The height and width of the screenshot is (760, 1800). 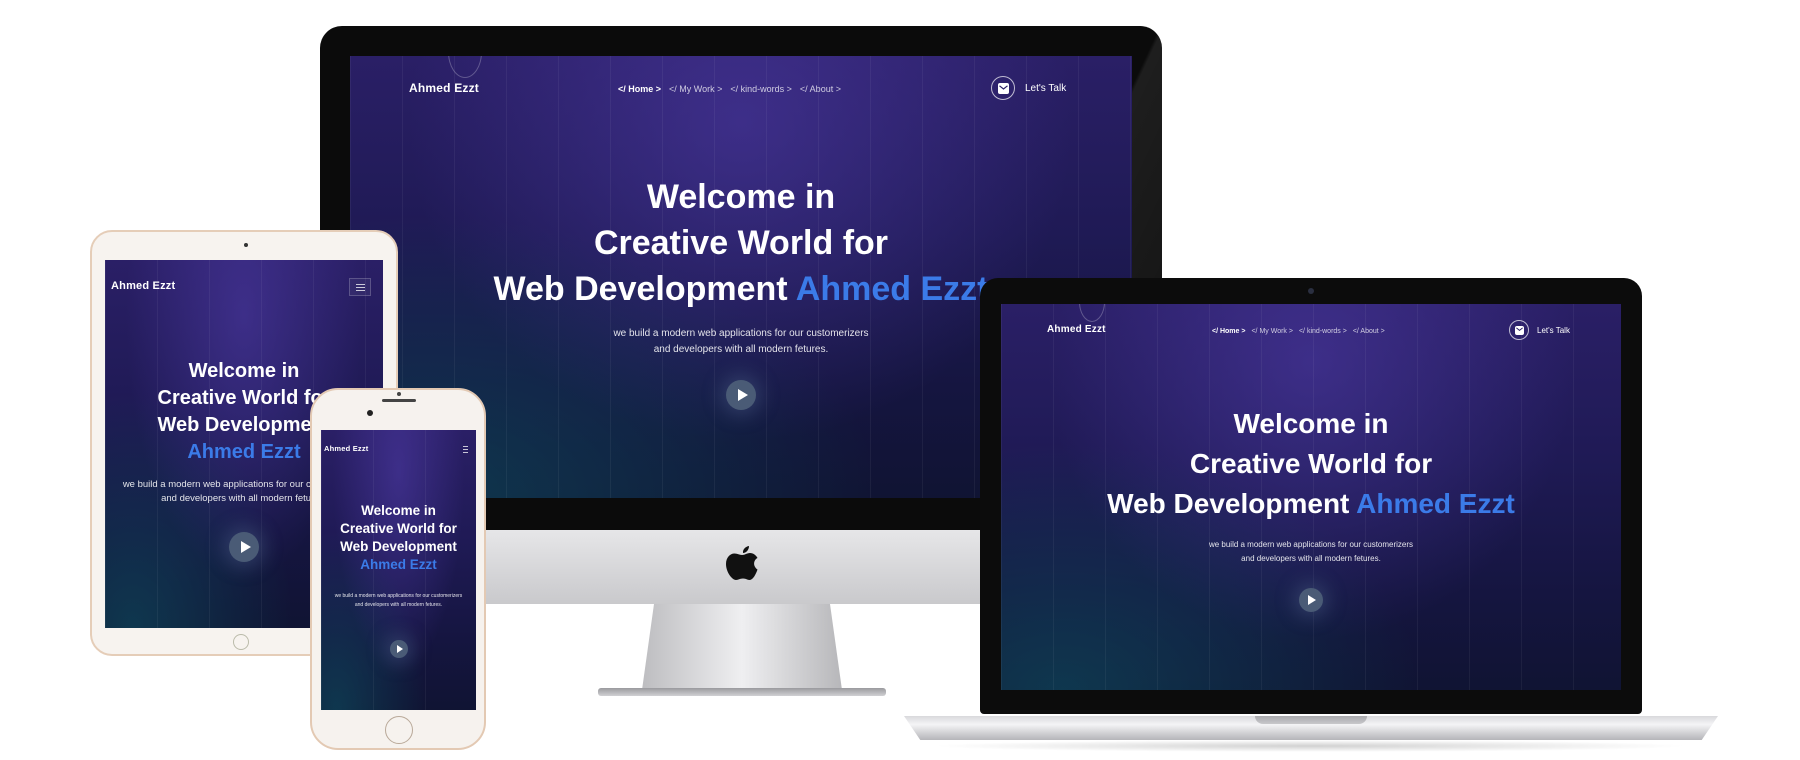 I want to click on hero-line-3: Web Development, so click(x=398, y=546).